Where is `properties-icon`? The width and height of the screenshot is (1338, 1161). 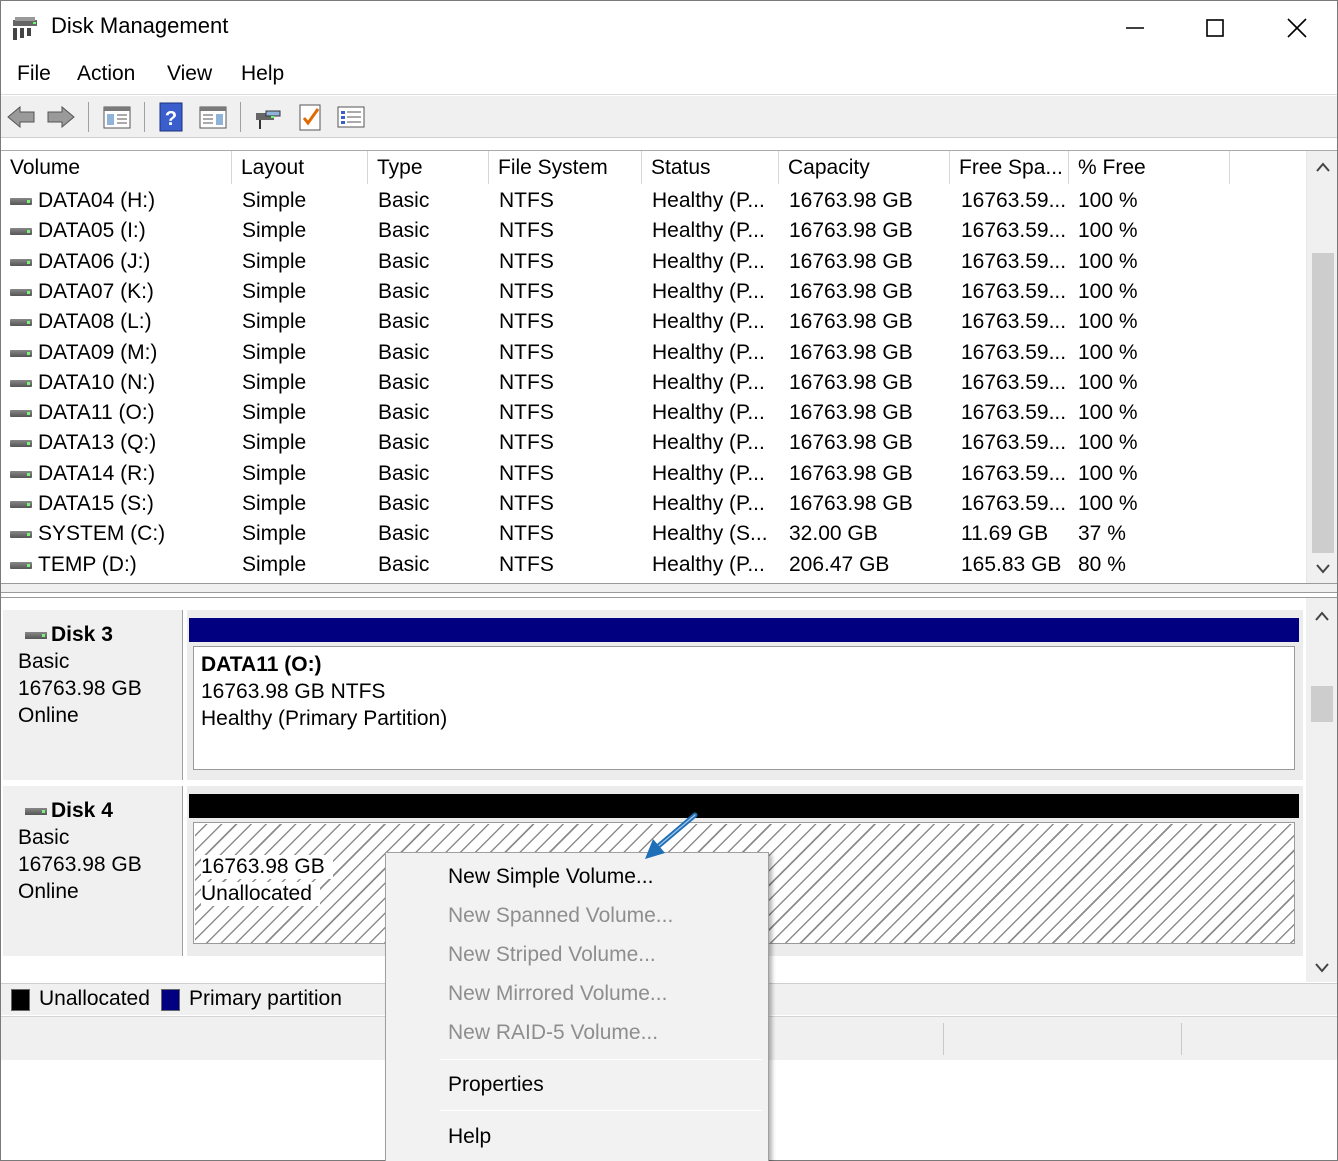
properties-icon is located at coordinates (351, 117).